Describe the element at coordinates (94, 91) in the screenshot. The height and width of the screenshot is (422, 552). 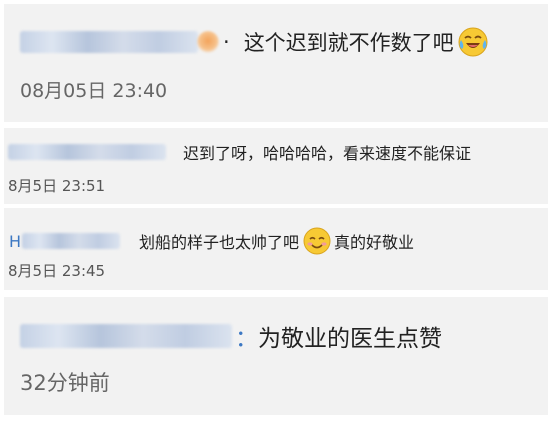
I see `comment-timestamp: 08月05日 23:40` at that location.